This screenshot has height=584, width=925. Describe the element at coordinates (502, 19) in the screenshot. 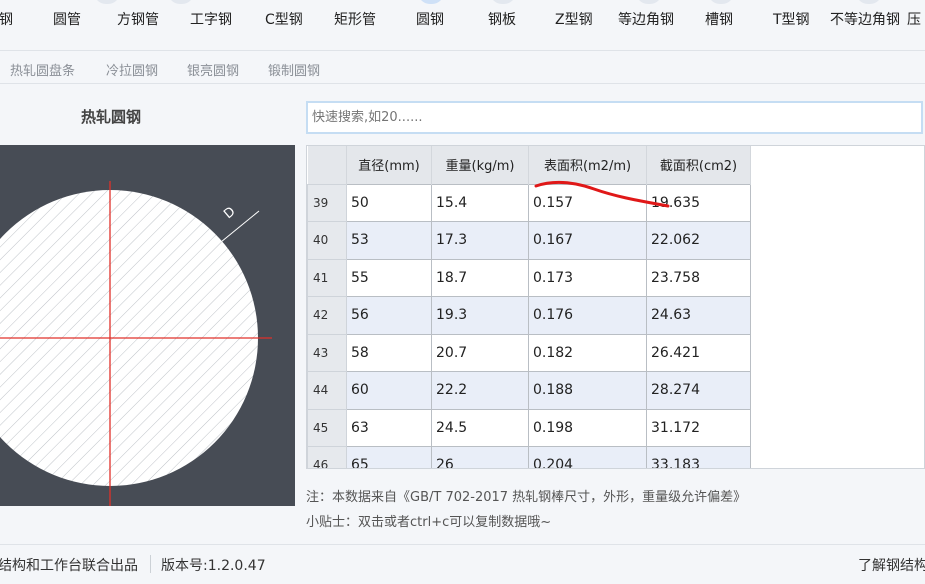

I see `category-tab-steel-plate: 钢板` at that location.